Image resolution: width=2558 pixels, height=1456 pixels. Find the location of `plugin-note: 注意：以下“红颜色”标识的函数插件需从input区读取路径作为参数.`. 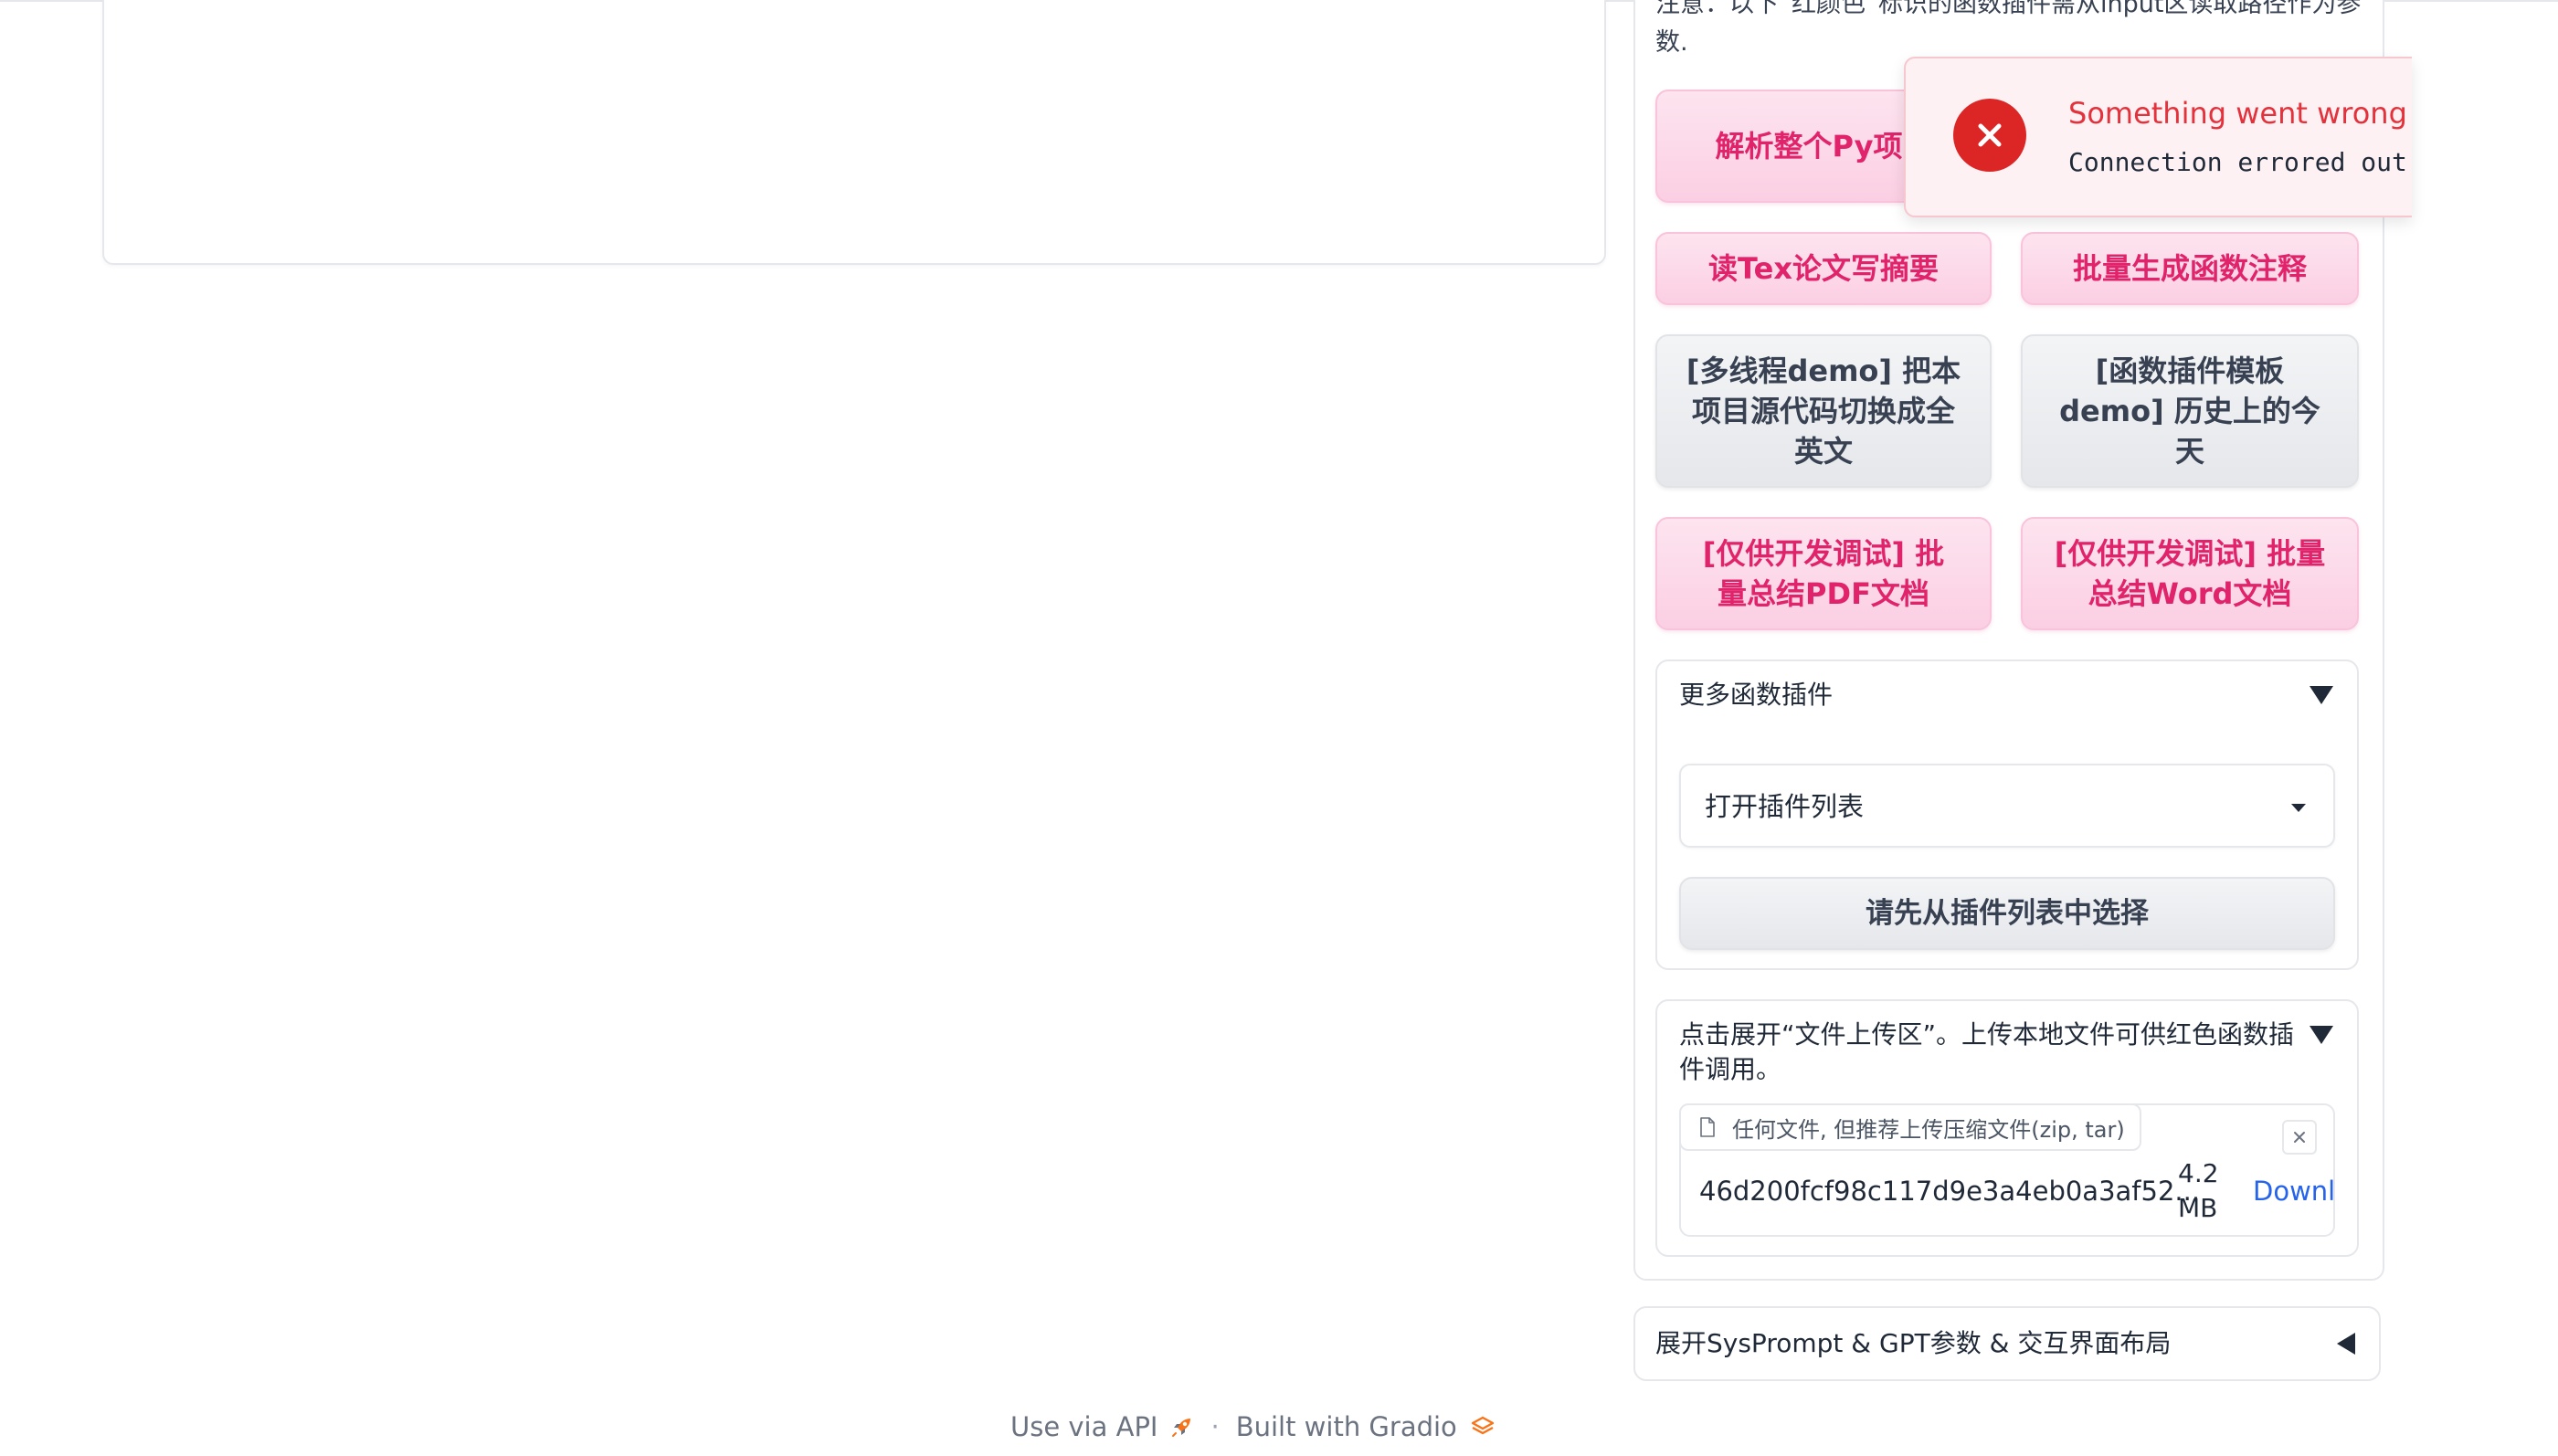

plugin-note: 注意：以下“红颜色”标识的函数插件需从input区读取路径作为参数. is located at coordinates (2008, 29).